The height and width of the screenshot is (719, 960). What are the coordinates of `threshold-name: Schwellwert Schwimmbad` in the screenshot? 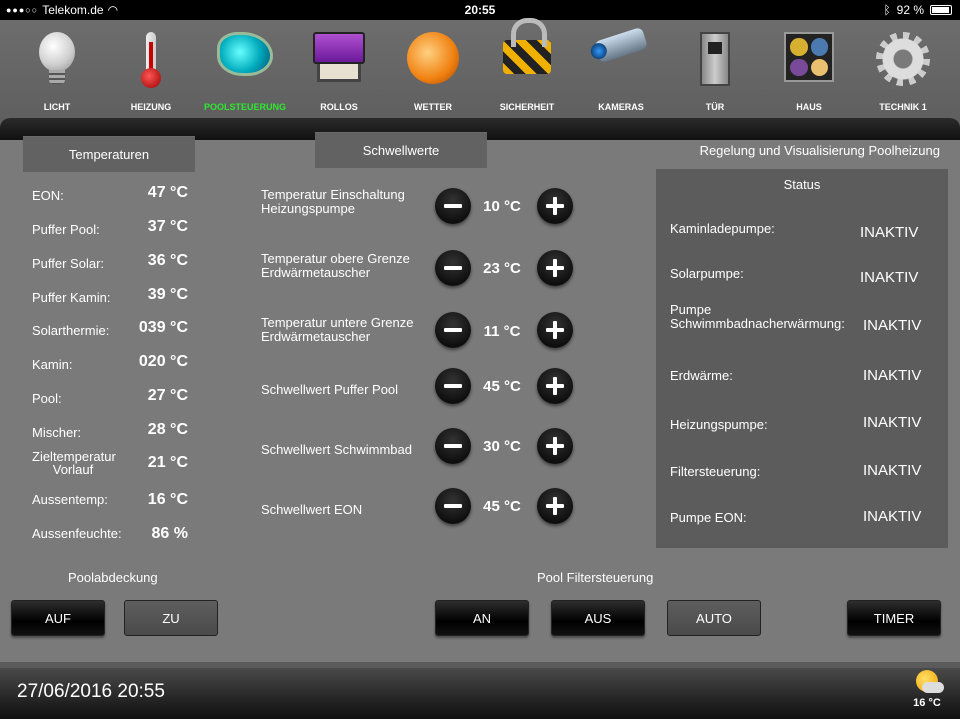 It's located at (336, 449).